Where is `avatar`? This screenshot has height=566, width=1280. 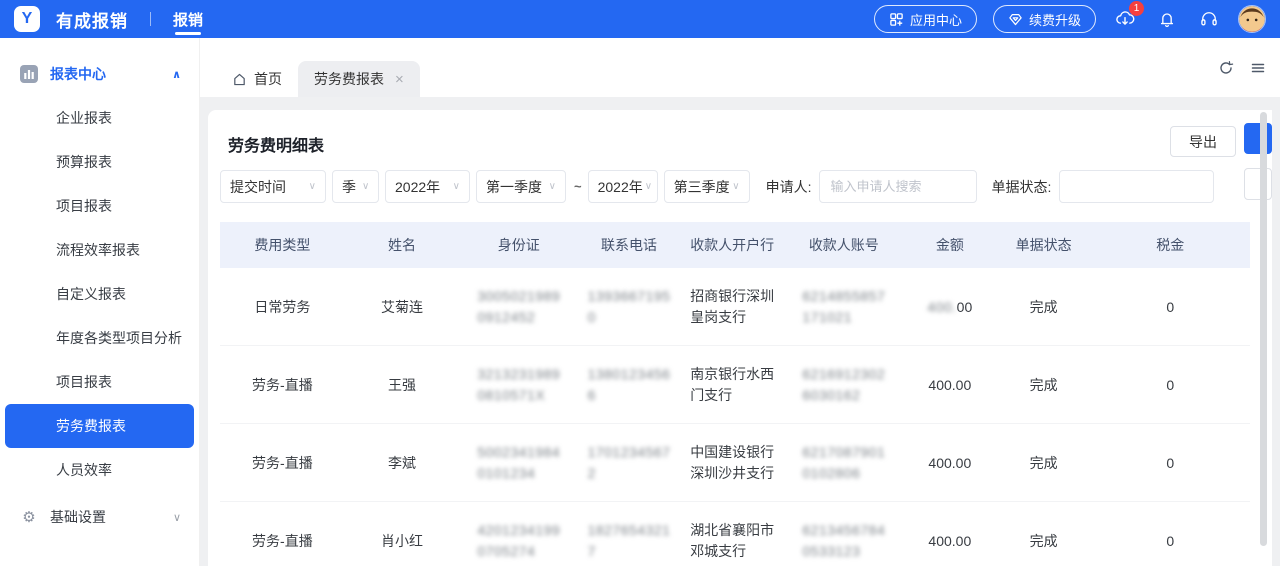
avatar is located at coordinates (1252, 19).